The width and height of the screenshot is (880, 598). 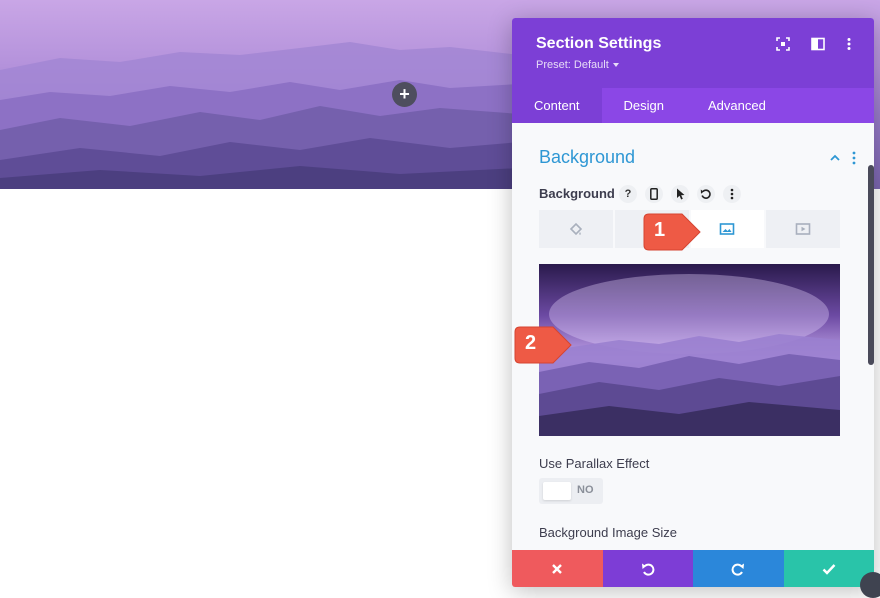 I want to click on modal-footer, so click(x=693, y=568).